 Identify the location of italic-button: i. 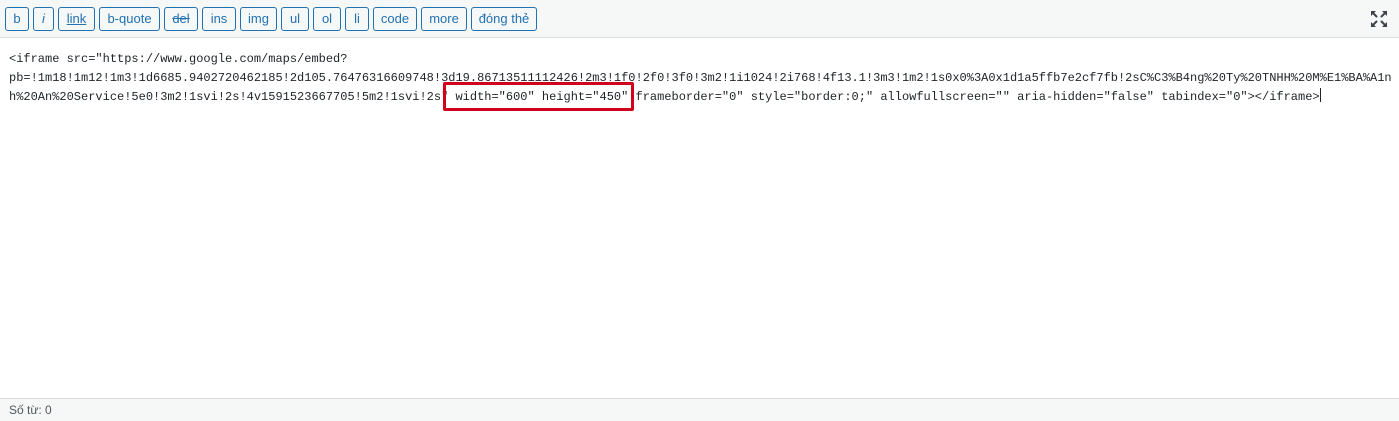
(43, 19).